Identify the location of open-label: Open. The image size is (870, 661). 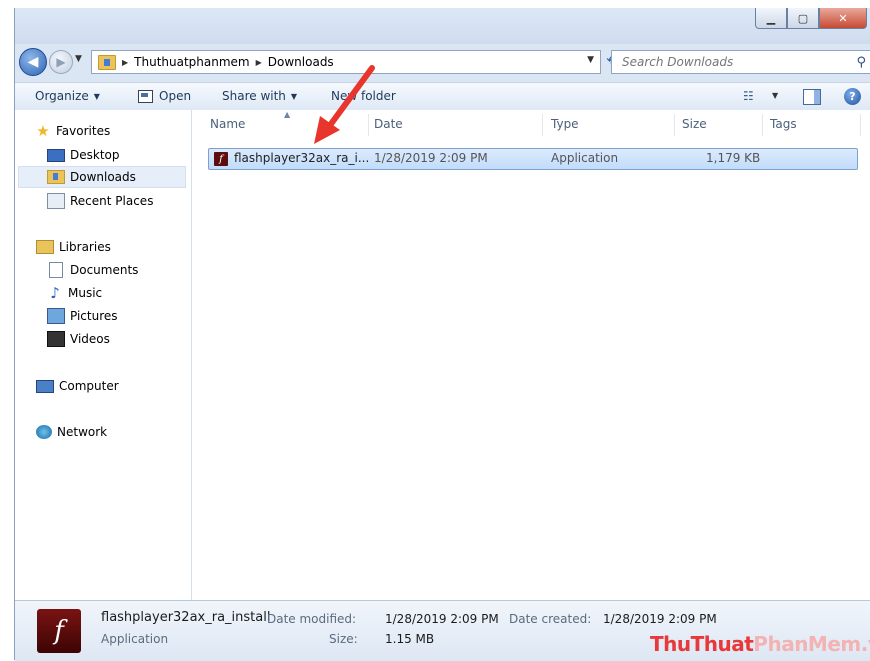
(175, 96).